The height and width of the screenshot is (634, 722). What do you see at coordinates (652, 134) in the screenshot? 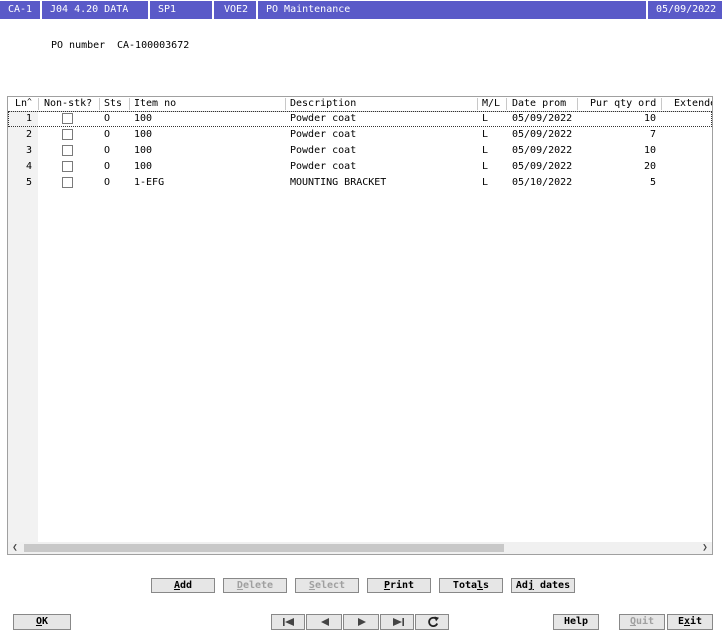
I see `cell-qty: 7` at bounding box center [652, 134].